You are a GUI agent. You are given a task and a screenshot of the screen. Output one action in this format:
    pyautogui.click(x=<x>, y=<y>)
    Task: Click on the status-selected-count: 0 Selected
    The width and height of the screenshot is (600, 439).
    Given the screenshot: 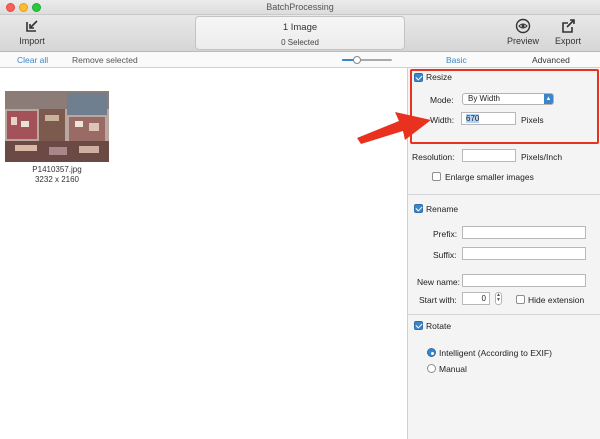 What is the action you would take?
    pyautogui.click(x=300, y=42)
    